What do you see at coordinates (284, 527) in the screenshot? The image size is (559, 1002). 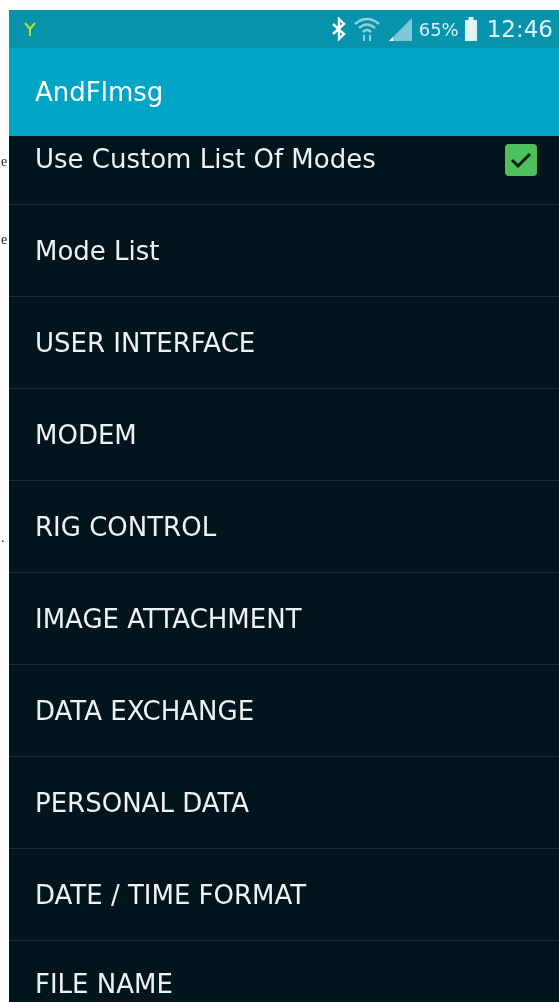 I see `settings-item: RIG CONTROL` at bounding box center [284, 527].